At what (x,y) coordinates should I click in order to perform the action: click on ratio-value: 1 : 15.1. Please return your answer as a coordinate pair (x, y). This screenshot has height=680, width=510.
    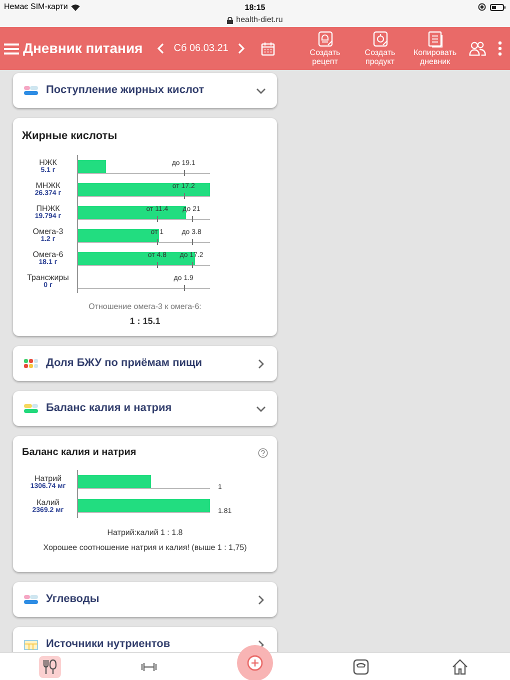
    Looking at the image, I should click on (145, 321).